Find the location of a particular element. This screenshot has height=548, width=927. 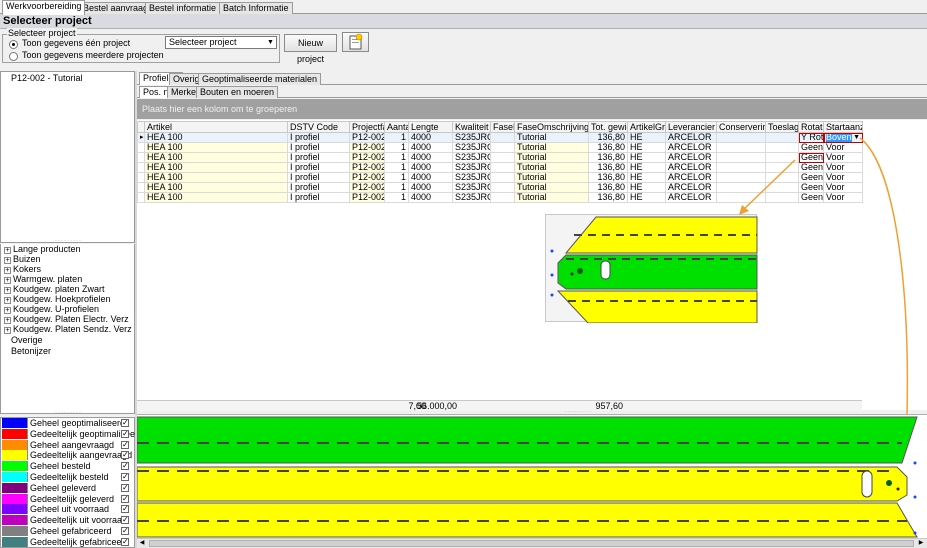

tab-werkvoorbereiding: Werkvoorbereiding is located at coordinates (44, 7).